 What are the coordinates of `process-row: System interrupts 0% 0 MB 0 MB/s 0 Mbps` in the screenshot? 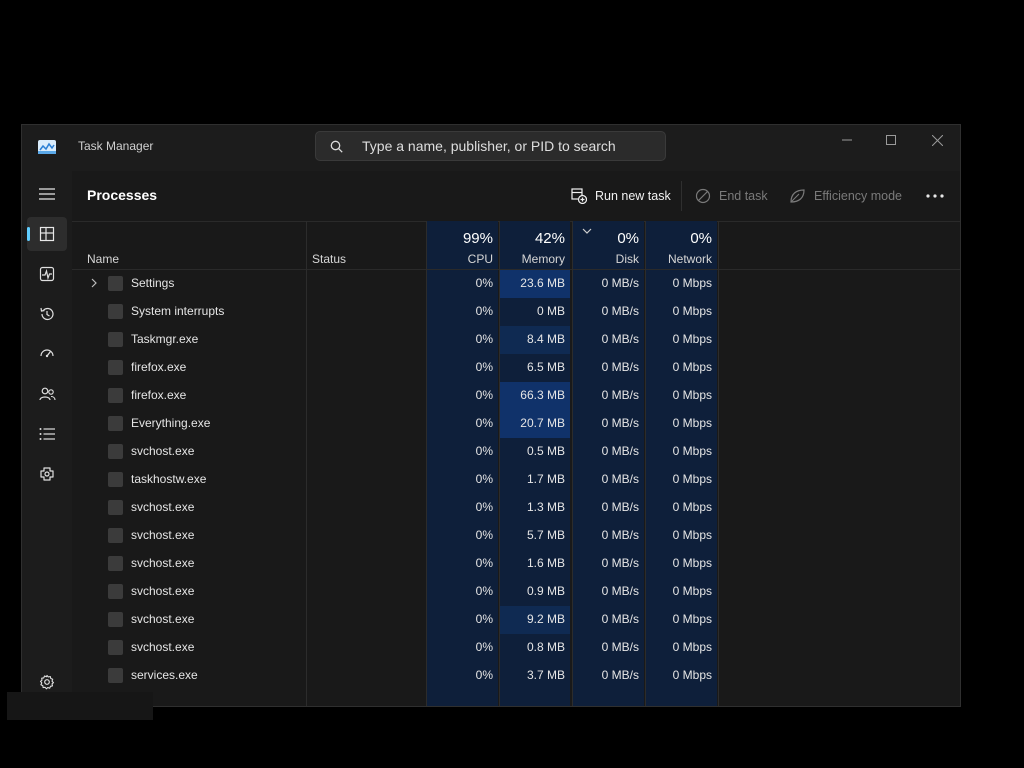 It's located at (516, 312).